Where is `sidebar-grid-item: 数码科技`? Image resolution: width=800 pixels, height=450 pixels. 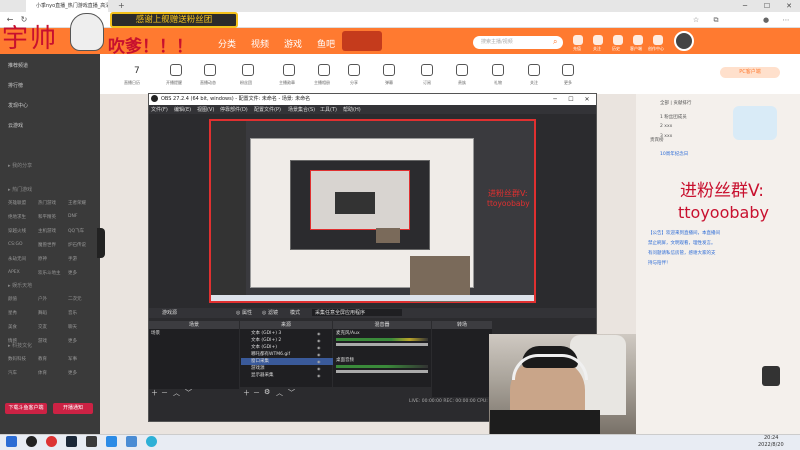 sidebar-grid-item: 数码科技 is located at coordinates (17, 359).